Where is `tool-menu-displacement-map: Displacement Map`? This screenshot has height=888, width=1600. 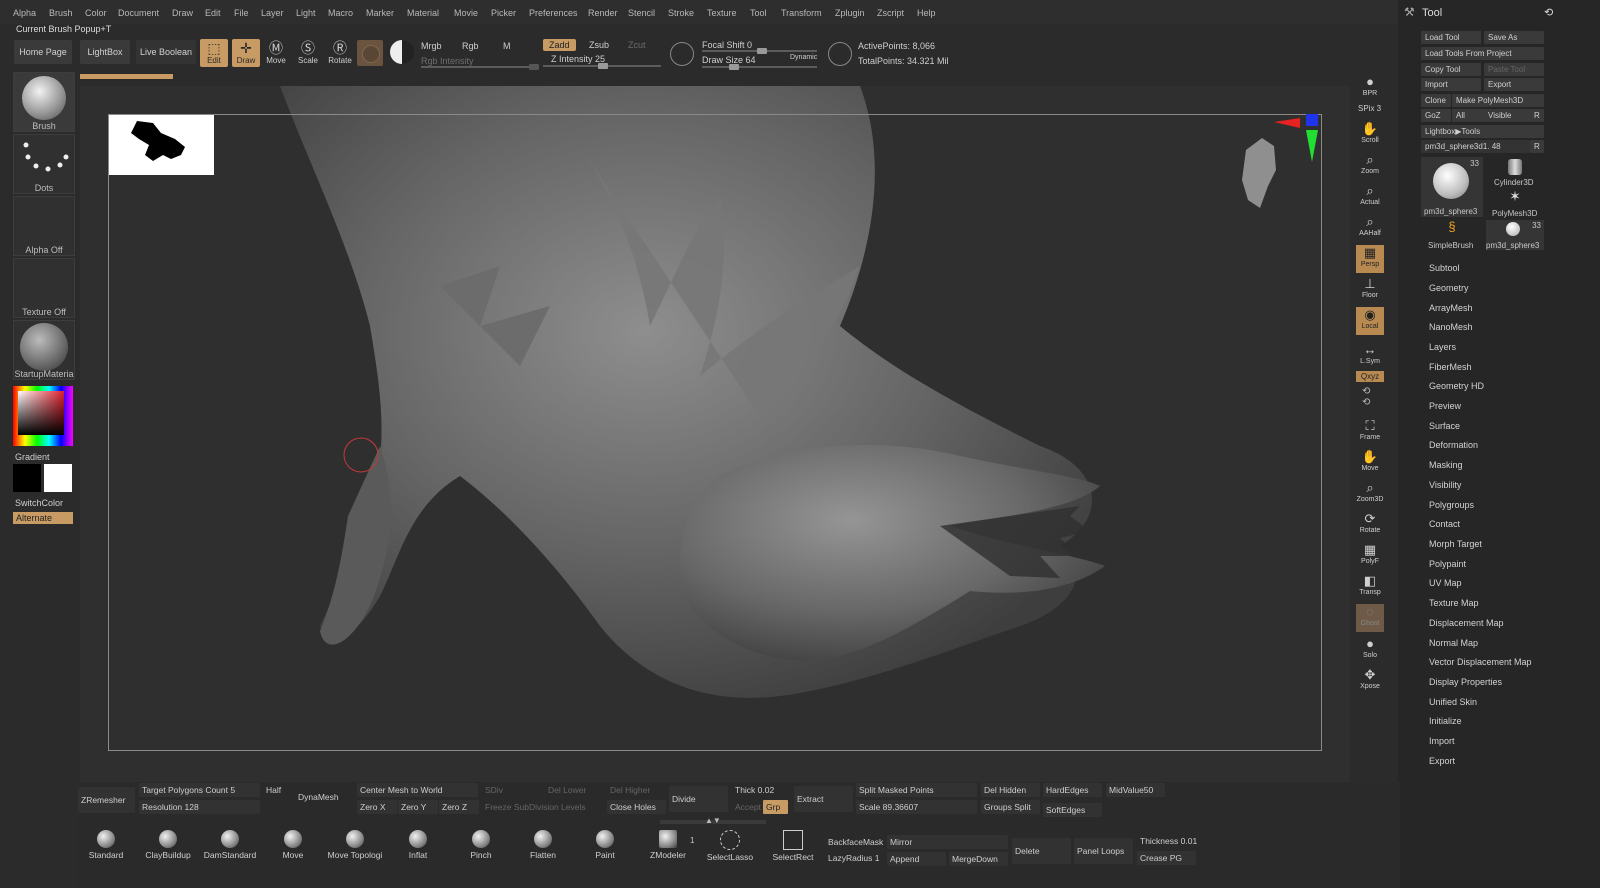
tool-menu-displacement-map: Displacement Map is located at coordinates (1466, 623).